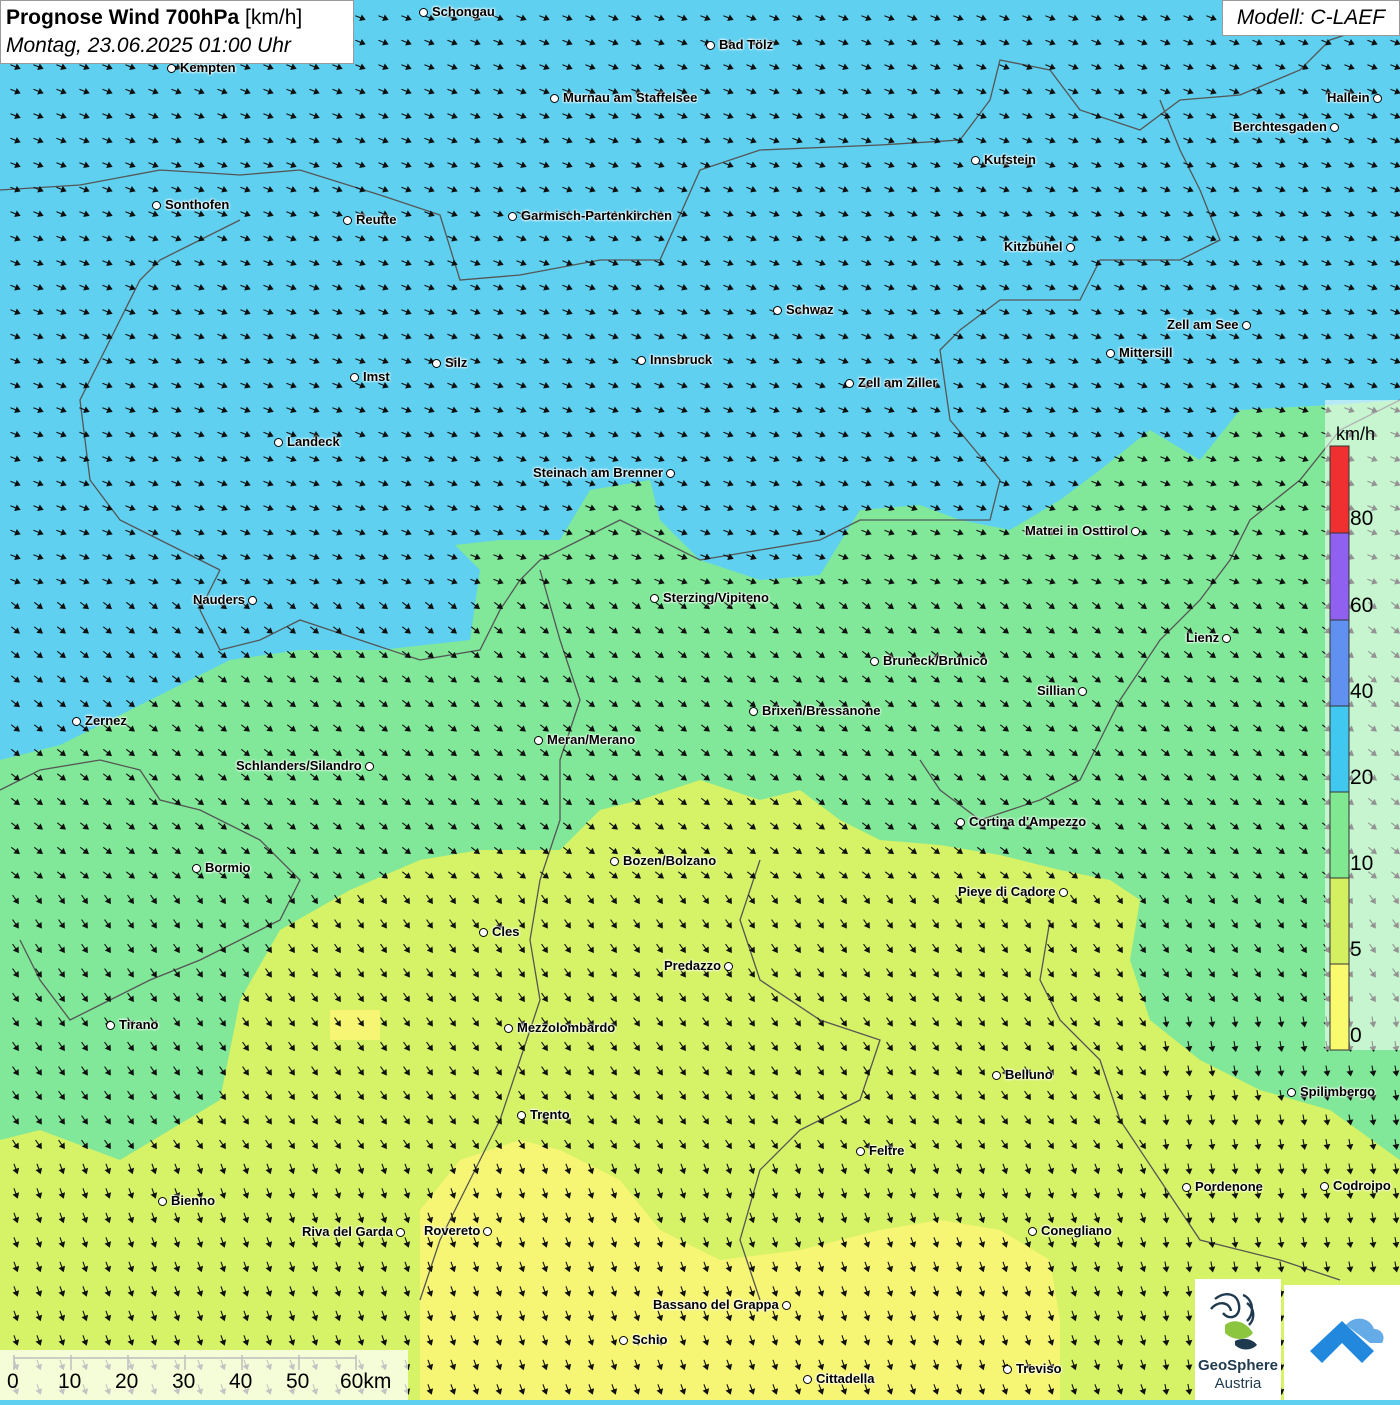  I want to click on legend-label-80: 80, so click(1362, 518).